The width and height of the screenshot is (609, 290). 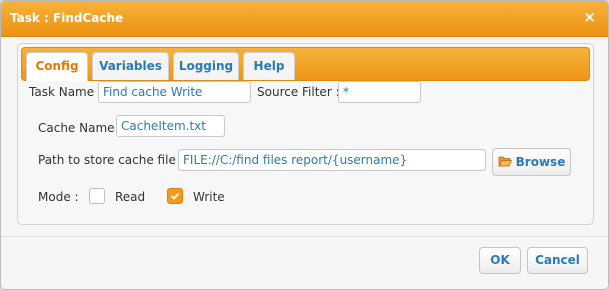 What do you see at coordinates (500, 260) in the screenshot?
I see `ok-button: OK` at bounding box center [500, 260].